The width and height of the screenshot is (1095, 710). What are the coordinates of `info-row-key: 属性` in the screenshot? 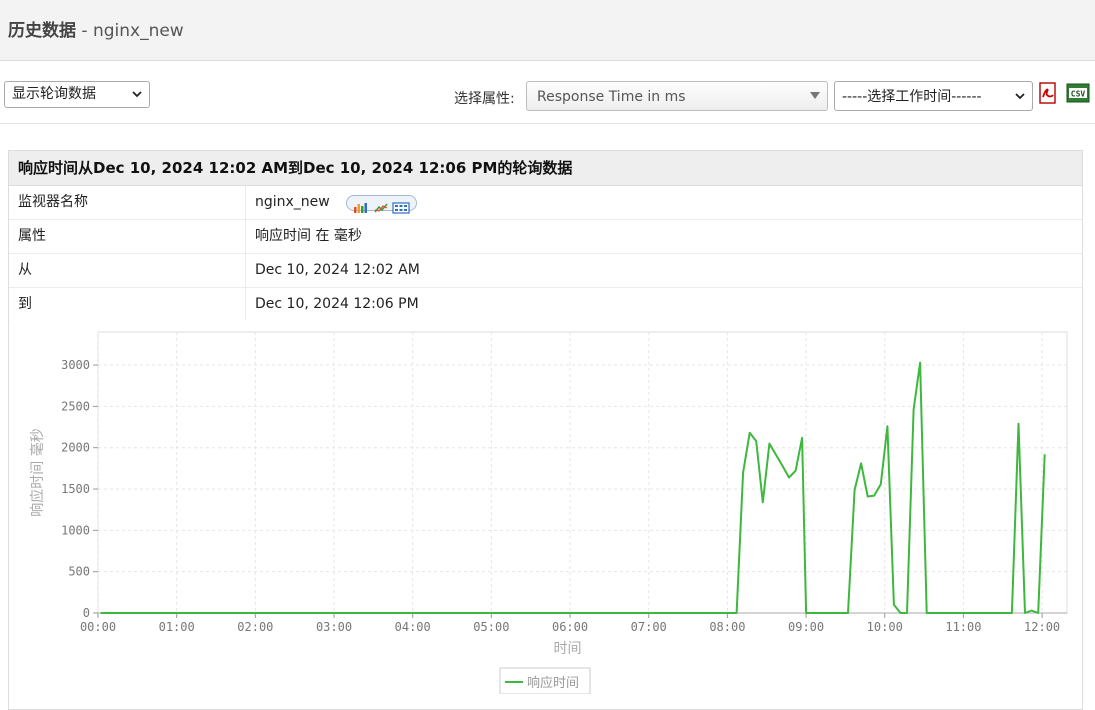 It's located at (32, 236).